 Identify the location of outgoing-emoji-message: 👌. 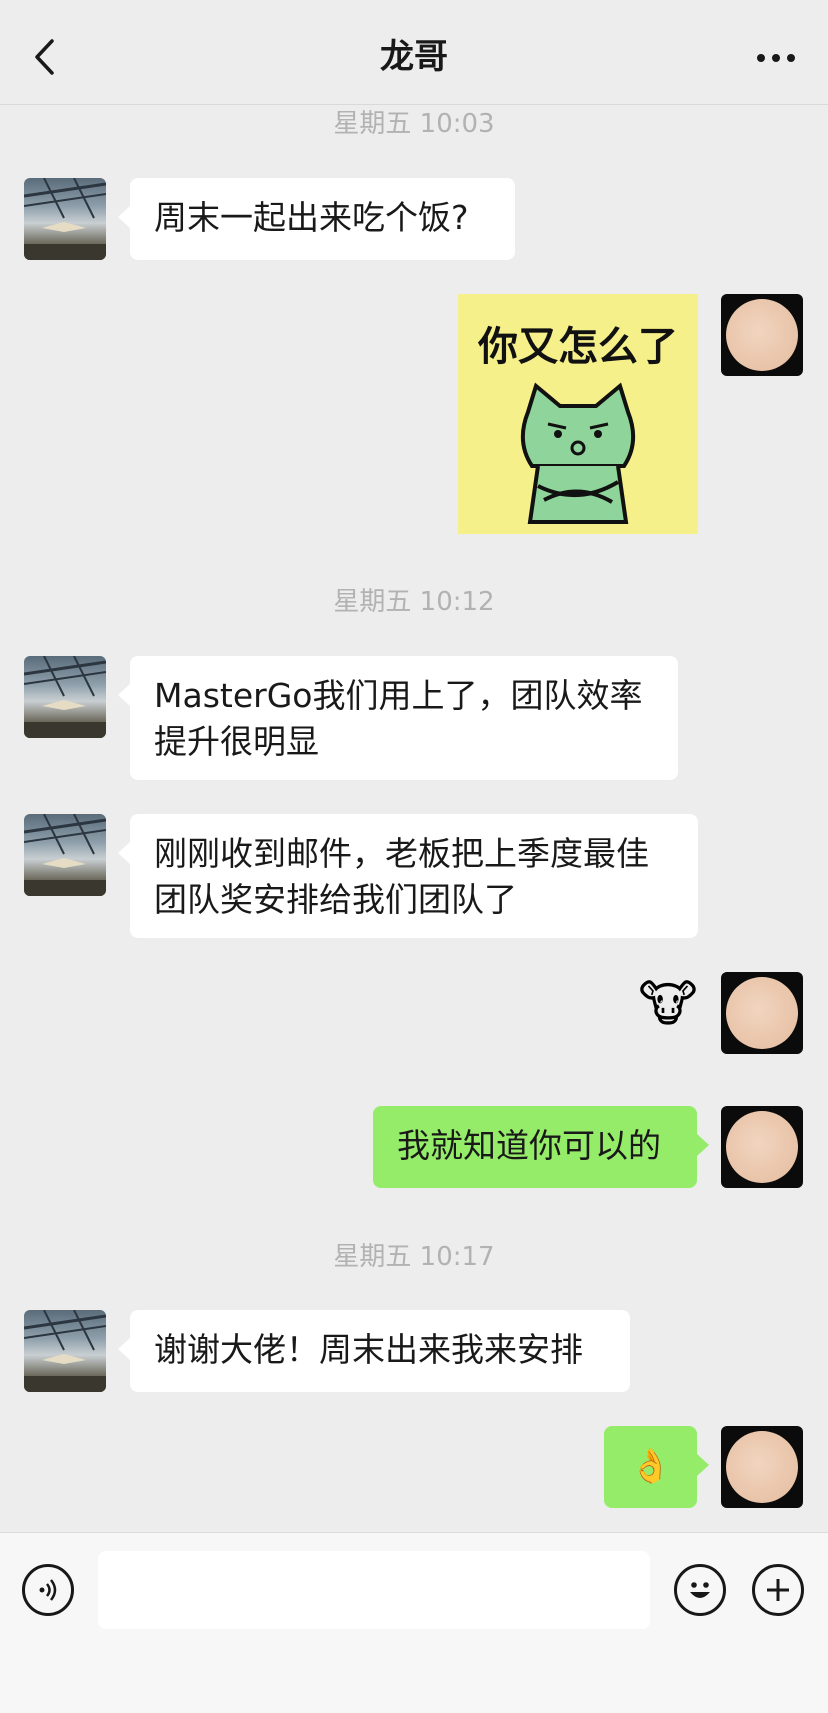
(656, 1467).